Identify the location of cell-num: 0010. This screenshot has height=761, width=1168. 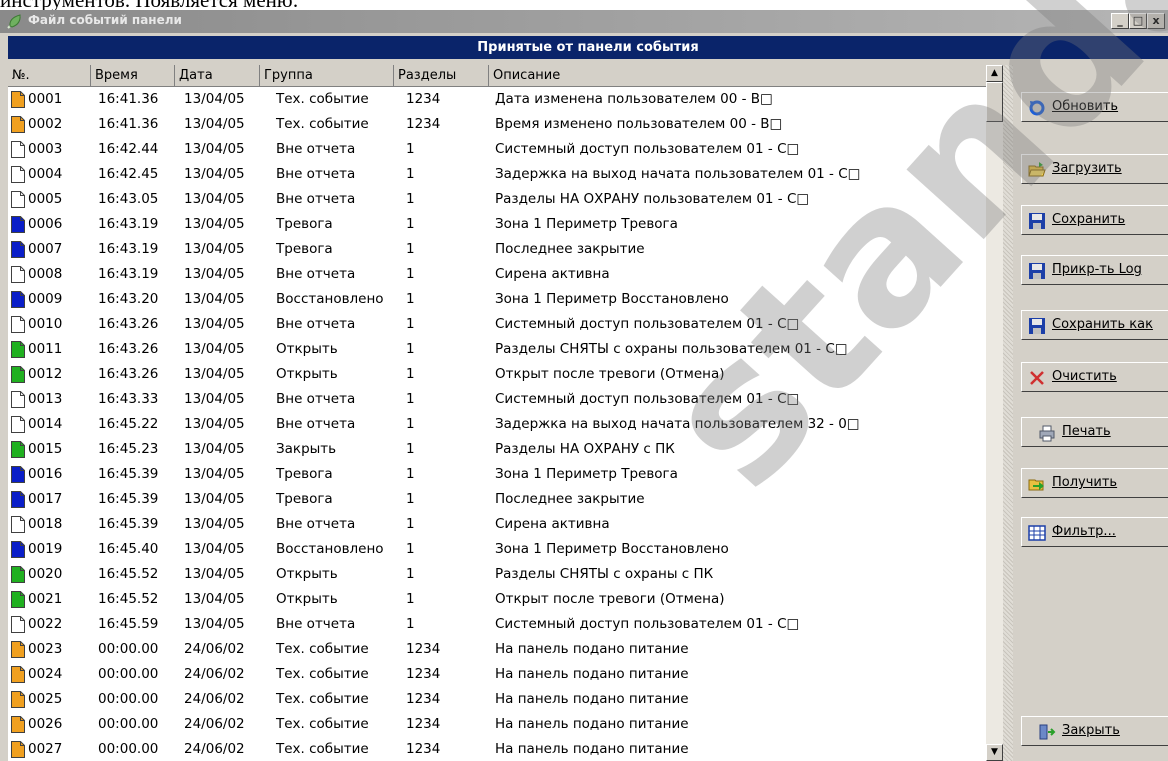
(45, 324).